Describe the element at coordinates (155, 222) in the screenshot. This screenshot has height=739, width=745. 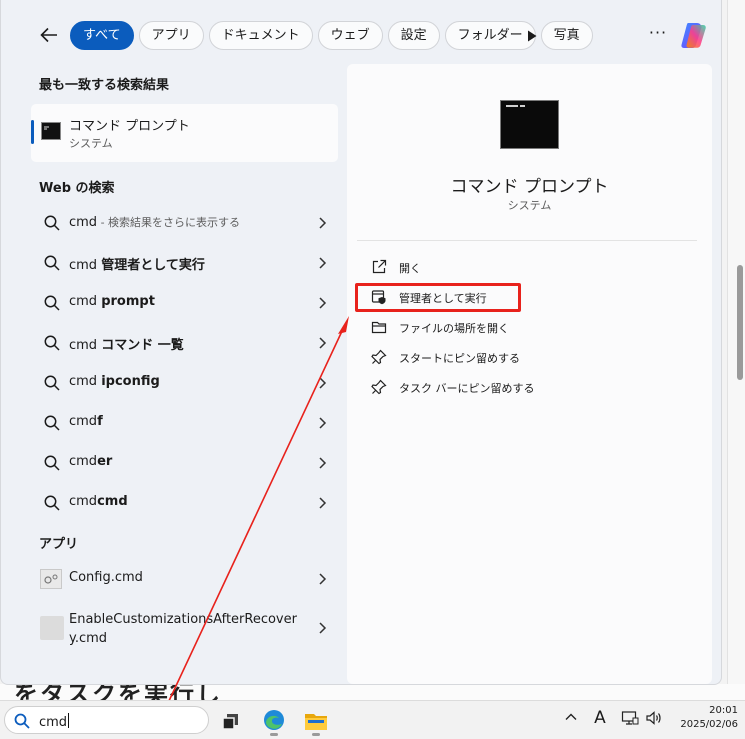
I see `web-search-suggestion-text: cmd - 検索結果をさらに表示する` at that location.